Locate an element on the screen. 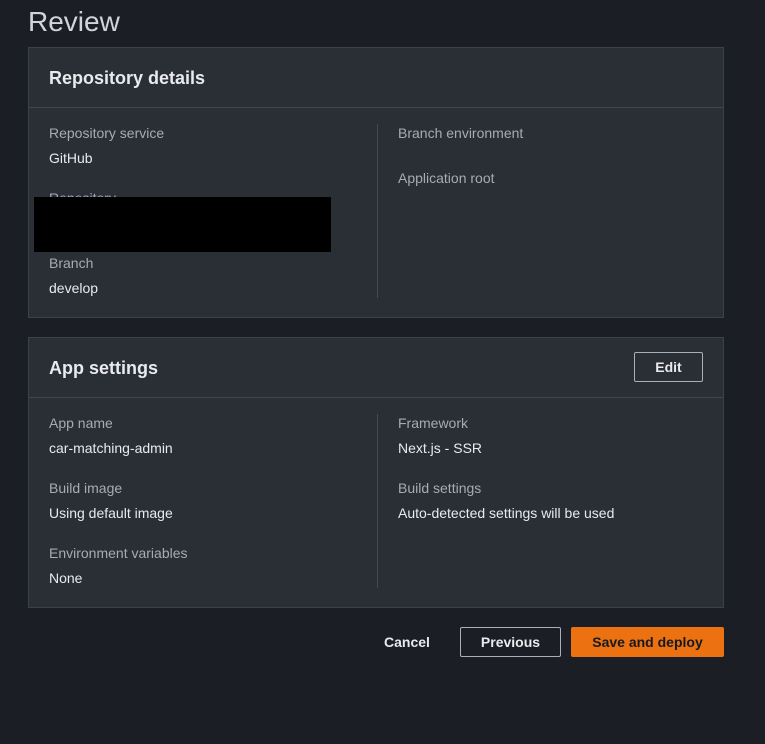  save-and-deploy-button: Save and deploy is located at coordinates (647, 642).